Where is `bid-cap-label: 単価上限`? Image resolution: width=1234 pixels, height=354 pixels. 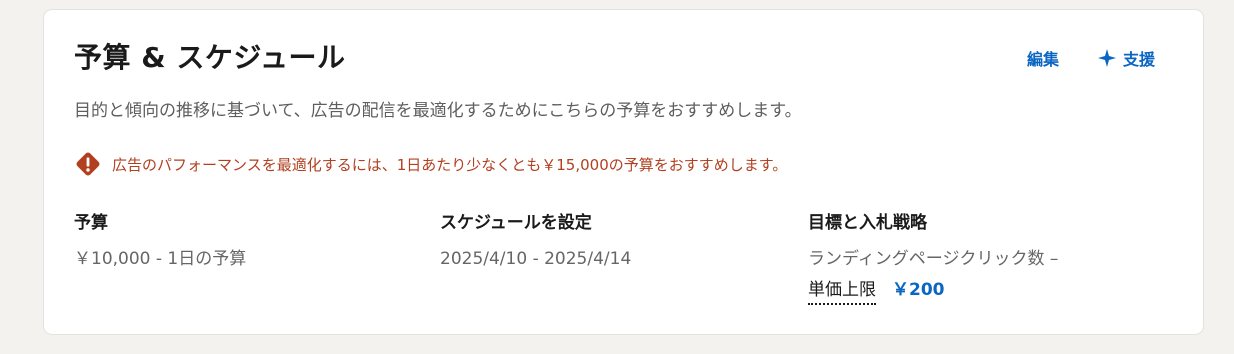 bid-cap-label: 単価上限 is located at coordinates (842, 291).